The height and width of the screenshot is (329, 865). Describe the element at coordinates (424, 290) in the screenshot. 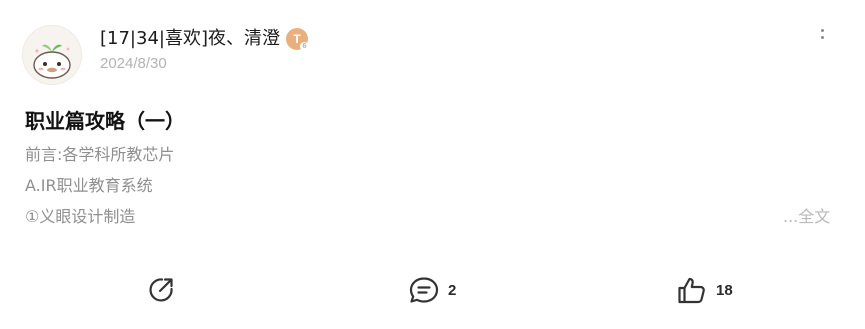

I see `comment-icon` at that location.